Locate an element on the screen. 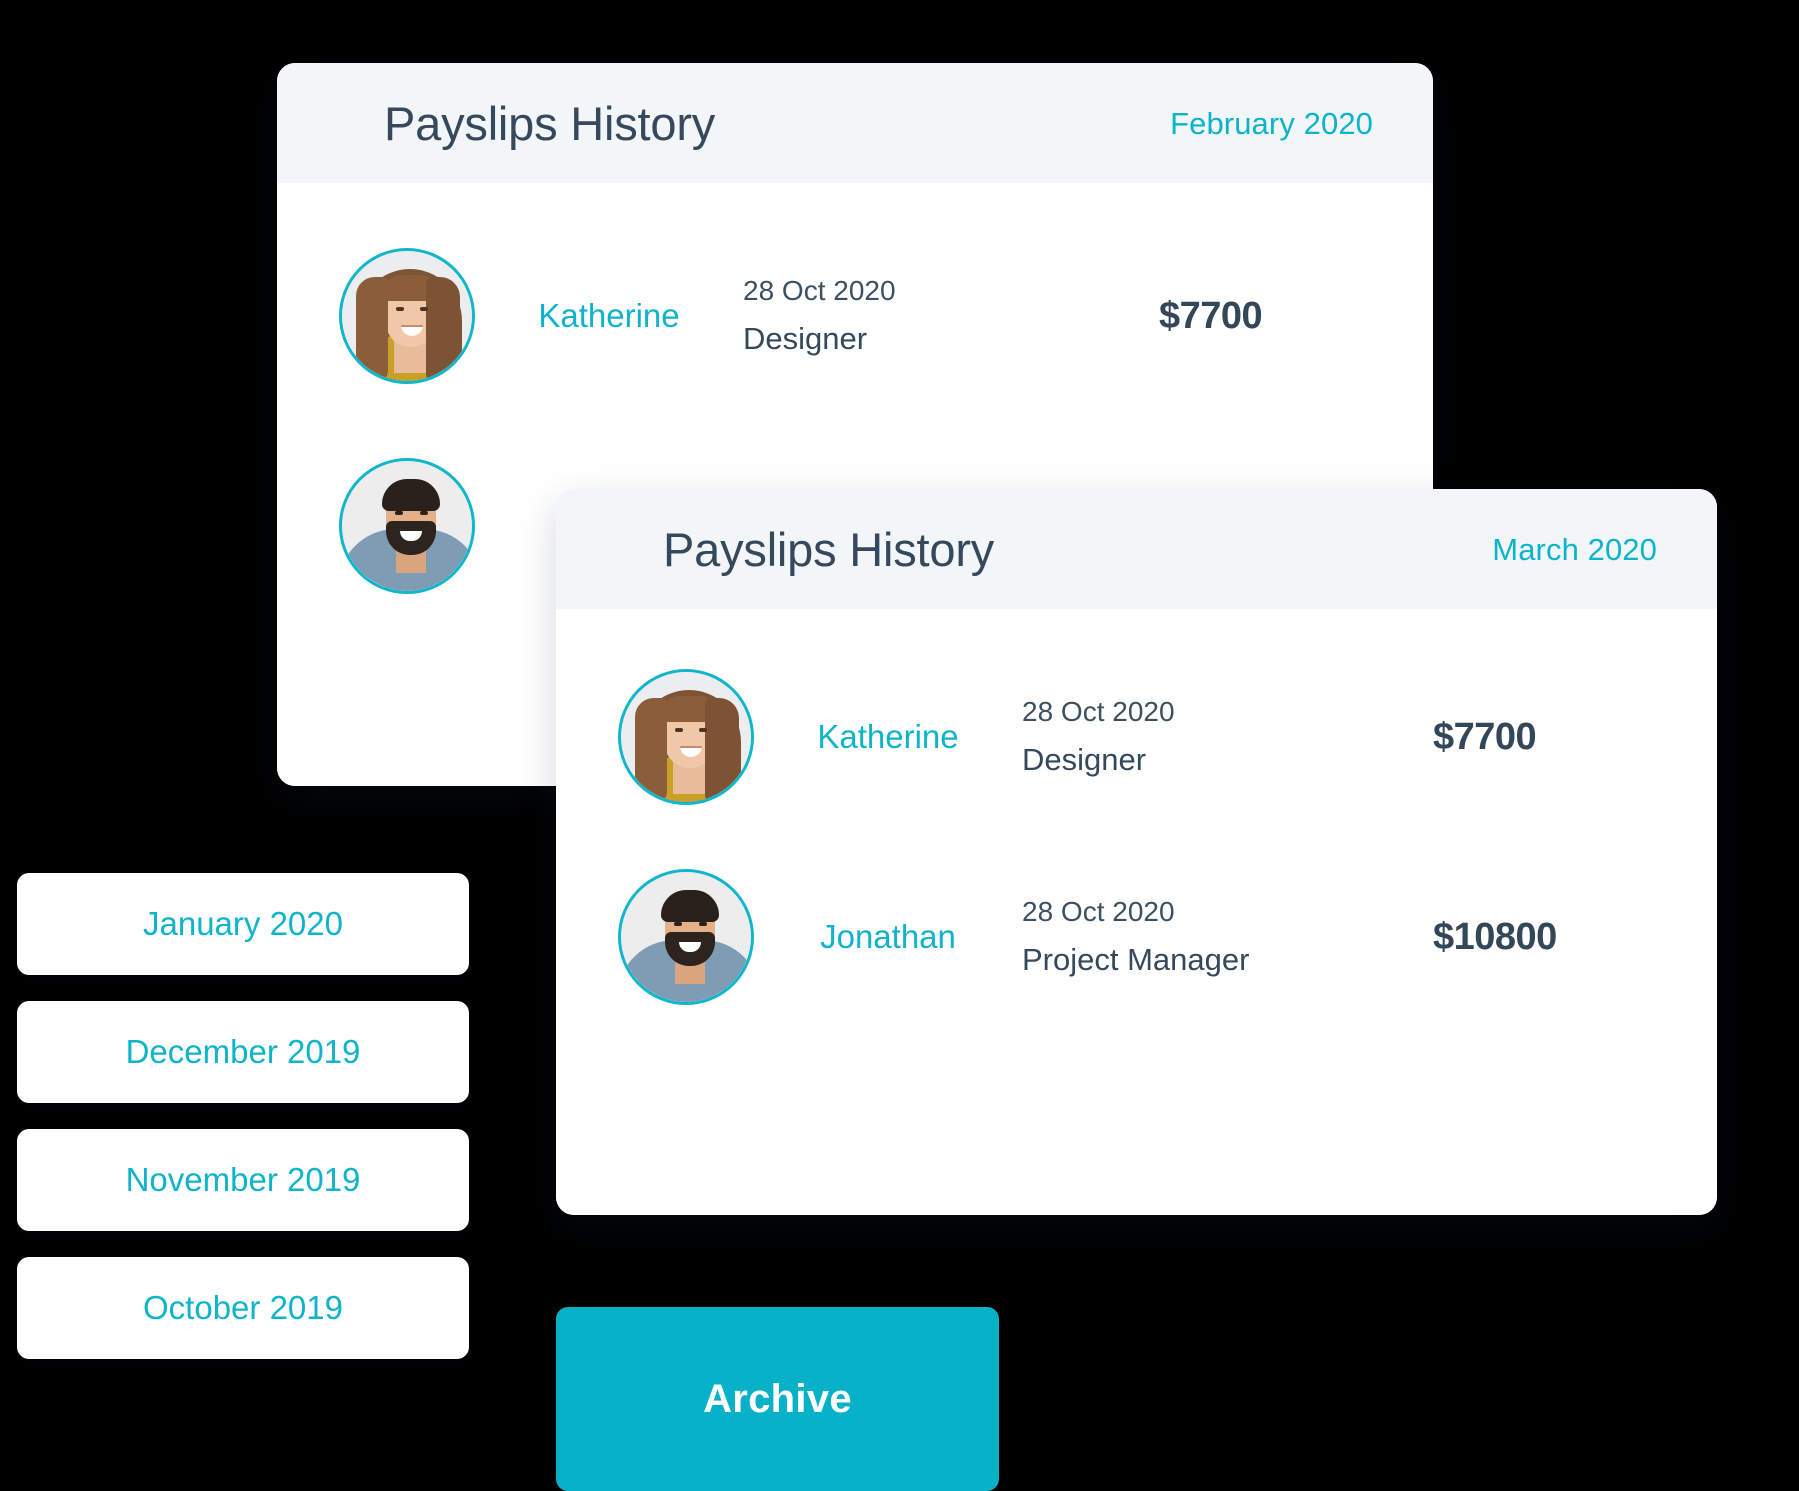 This screenshot has height=1491, width=1799. payslip-amount: $10800 is located at coordinates (1495, 936).